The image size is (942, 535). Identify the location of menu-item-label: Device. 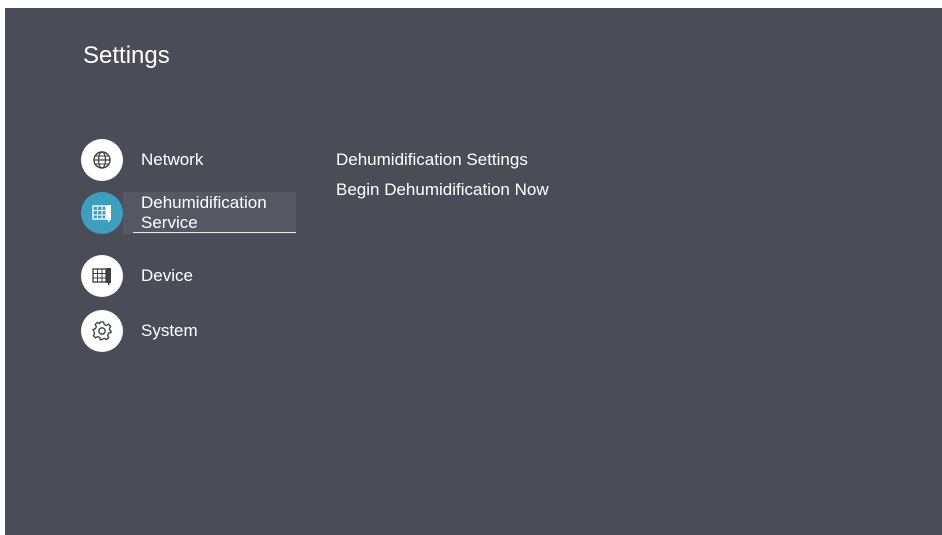
(167, 275).